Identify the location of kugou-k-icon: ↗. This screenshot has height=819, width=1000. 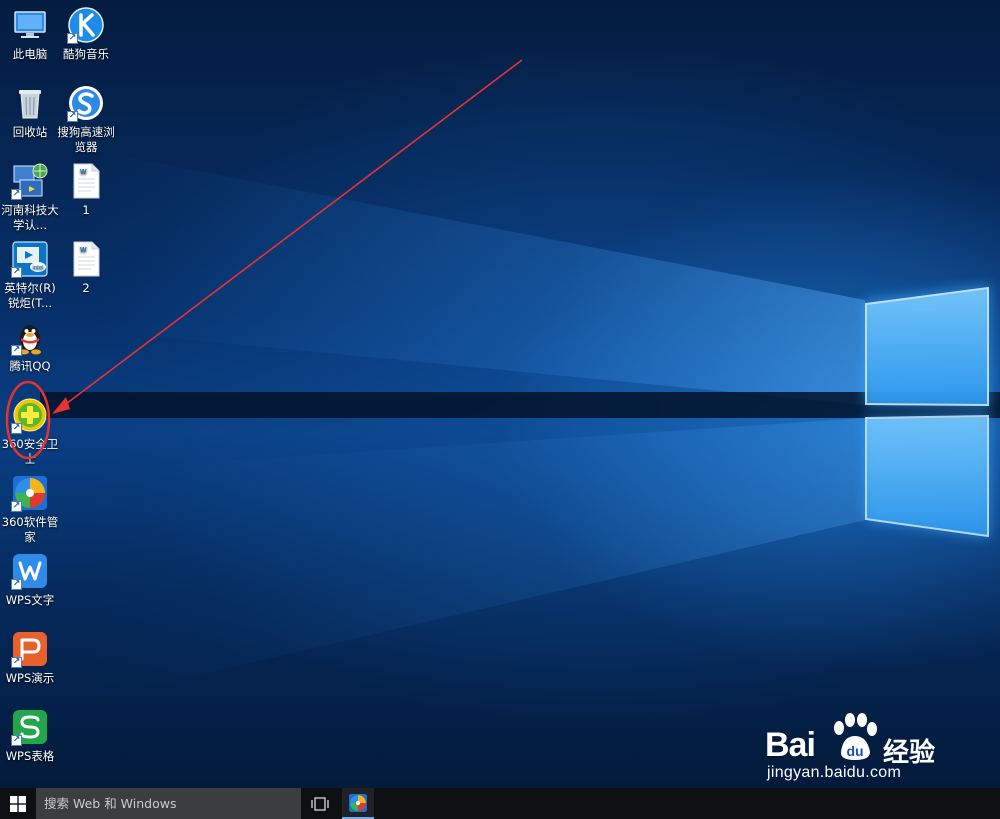
(86, 25).